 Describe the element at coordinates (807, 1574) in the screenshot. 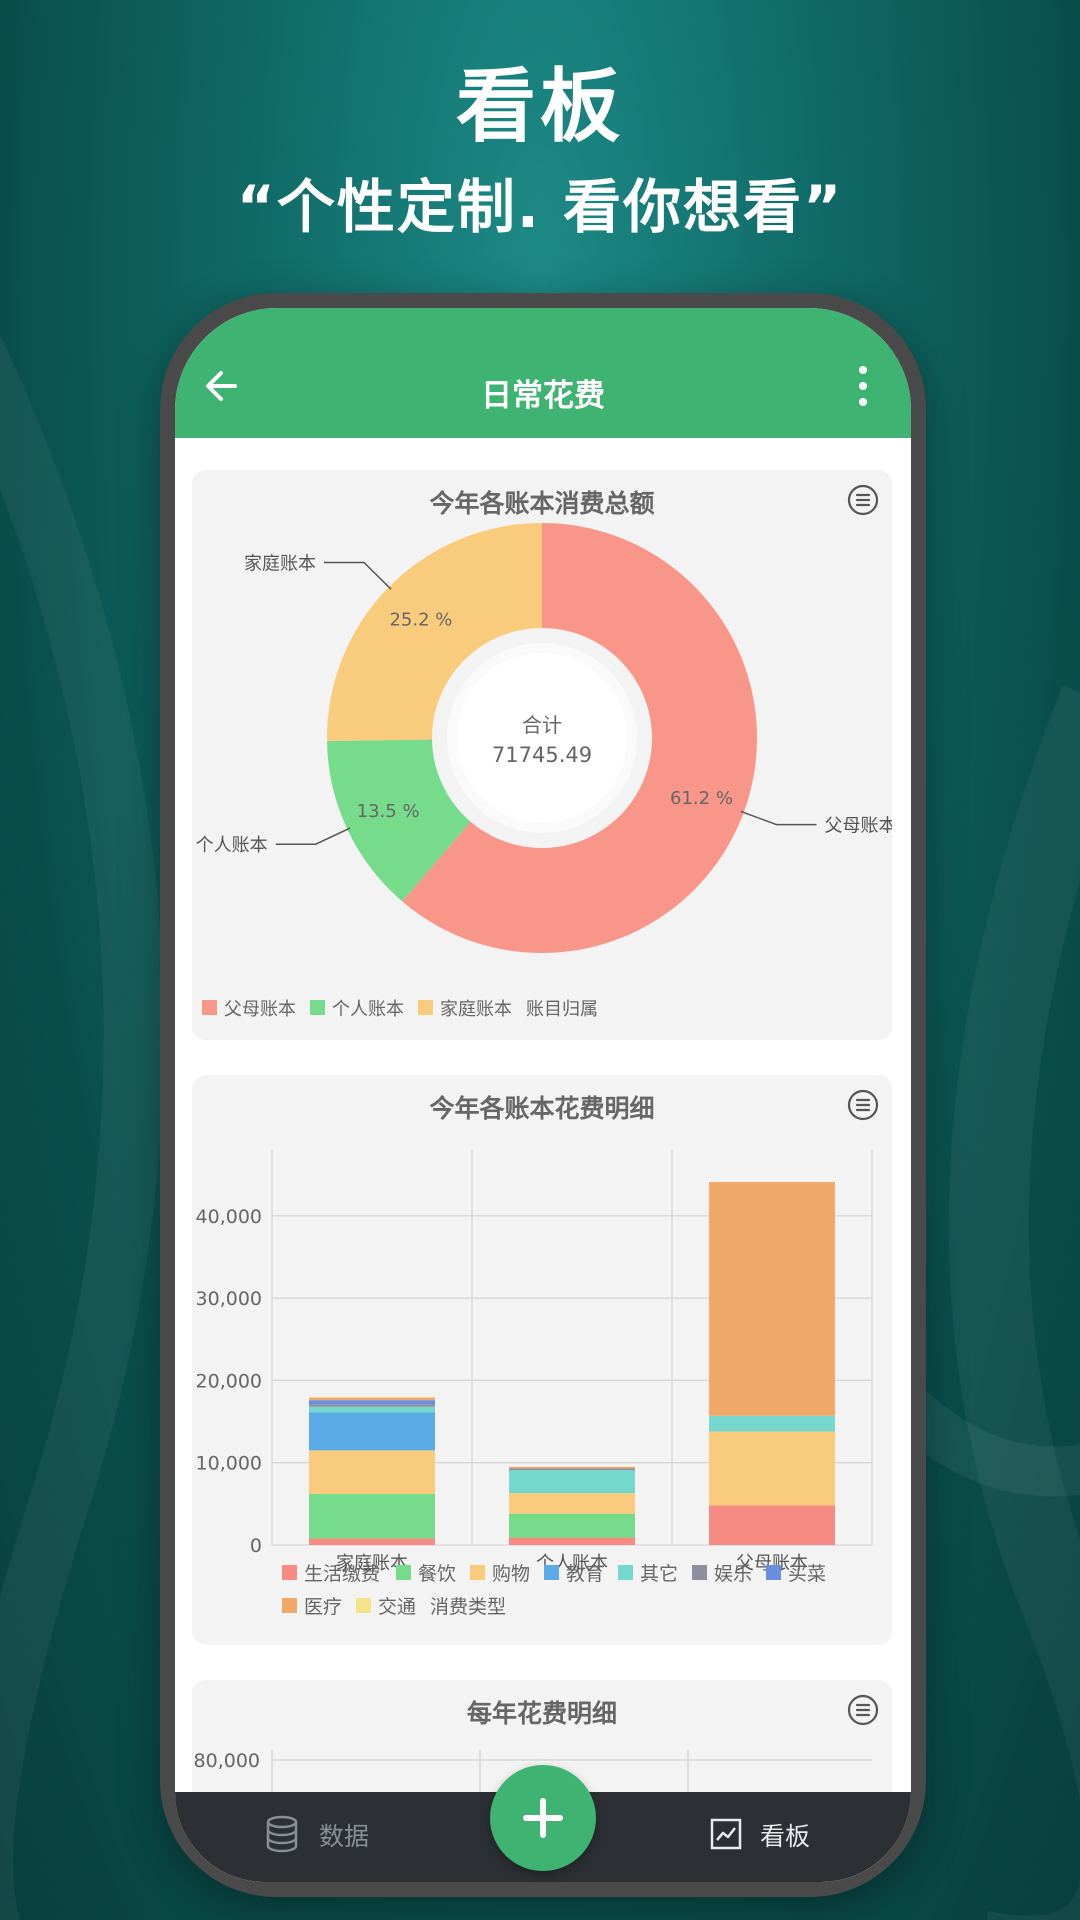

I see `legend-label: 买菜` at that location.